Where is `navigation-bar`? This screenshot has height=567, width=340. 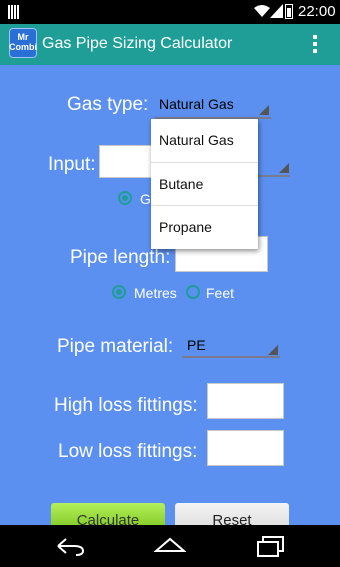
navigation-bar is located at coordinates (170, 546).